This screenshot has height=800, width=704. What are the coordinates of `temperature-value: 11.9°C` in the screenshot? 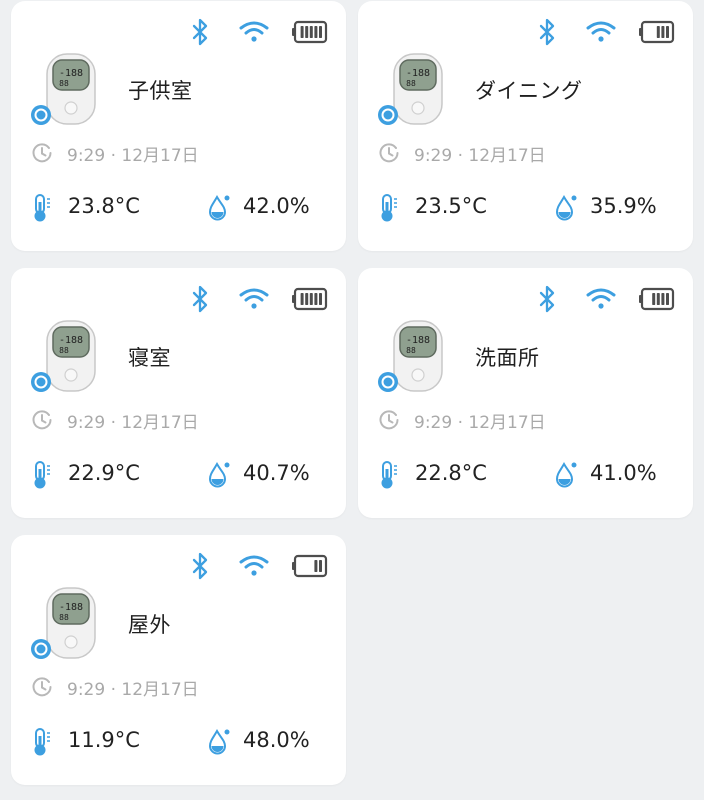 It's located at (104, 740).